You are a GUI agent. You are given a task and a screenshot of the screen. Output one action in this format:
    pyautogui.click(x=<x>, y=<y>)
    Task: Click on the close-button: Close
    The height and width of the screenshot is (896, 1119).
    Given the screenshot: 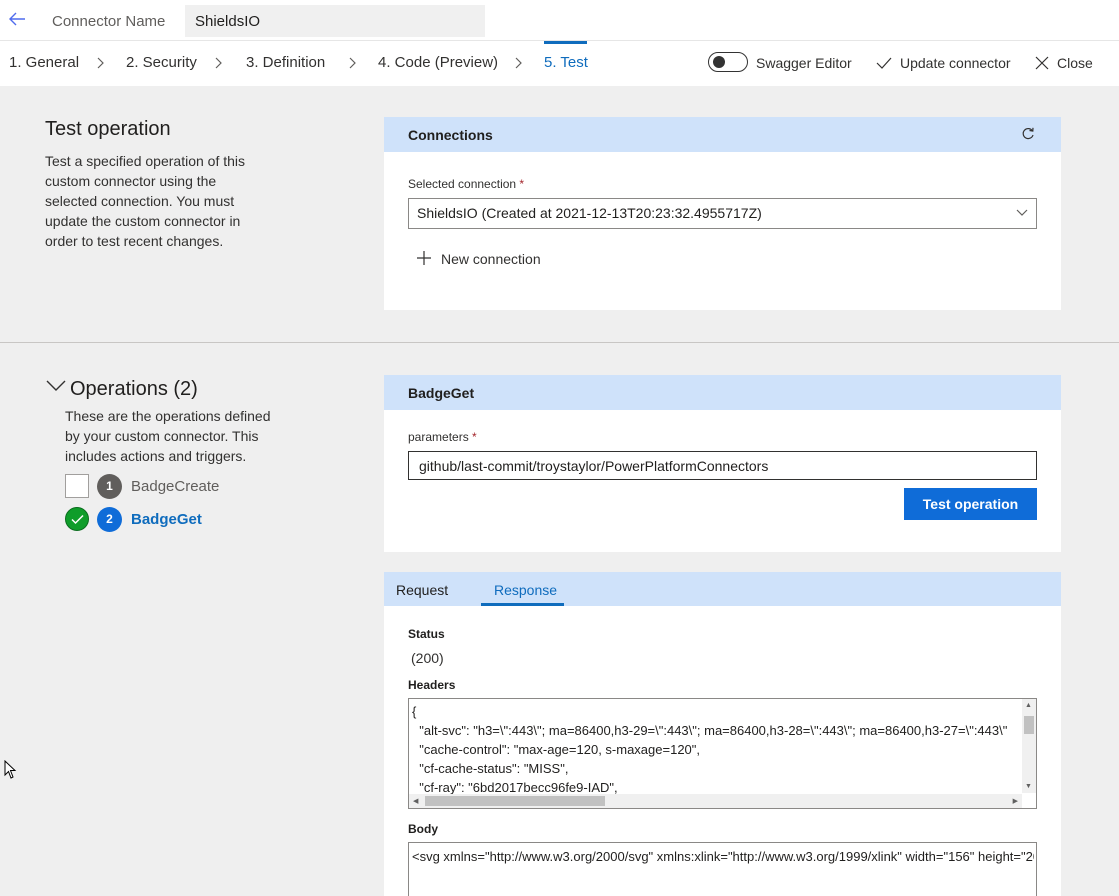 What is the action you would take?
    pyautogui.click(x=1075, y=63)
    